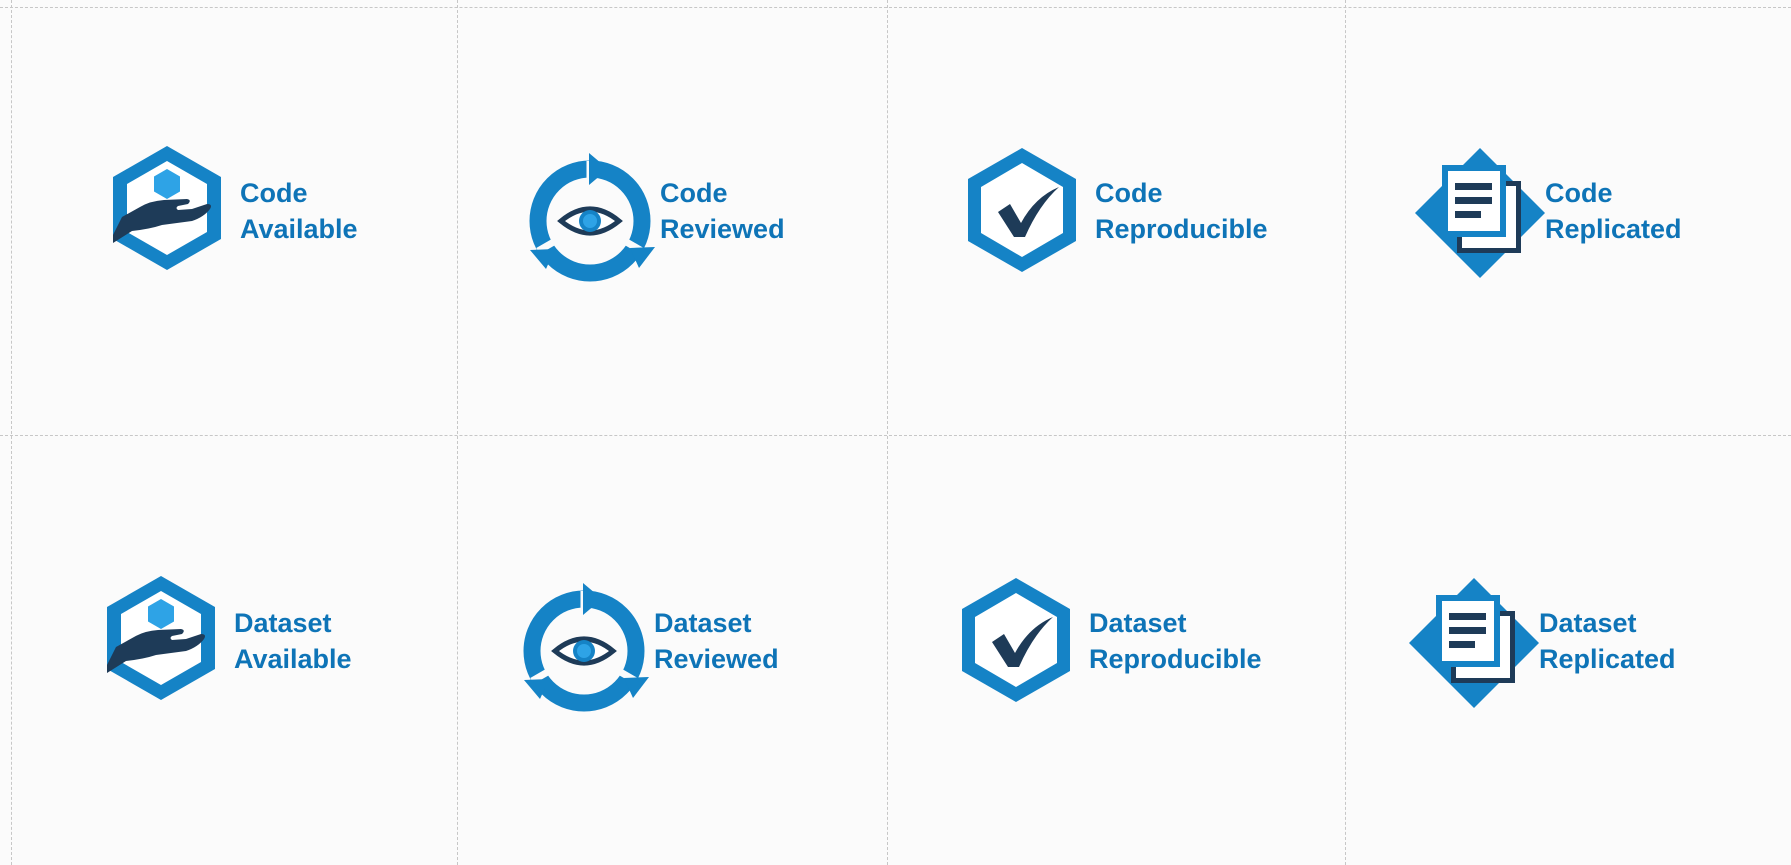 This screenshot has width=1791, height=865. I want to click on badge-code-available: Code Available, so click(300, 218).